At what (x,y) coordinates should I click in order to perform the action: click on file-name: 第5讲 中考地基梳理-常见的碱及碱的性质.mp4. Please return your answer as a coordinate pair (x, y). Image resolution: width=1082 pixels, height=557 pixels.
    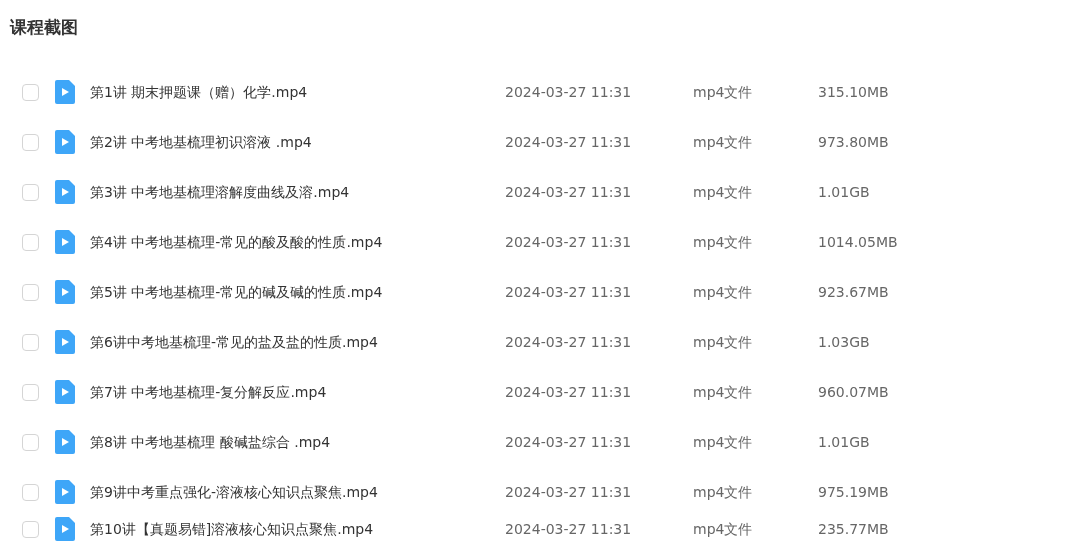
    Looking at the image, I should click on (297, 292).